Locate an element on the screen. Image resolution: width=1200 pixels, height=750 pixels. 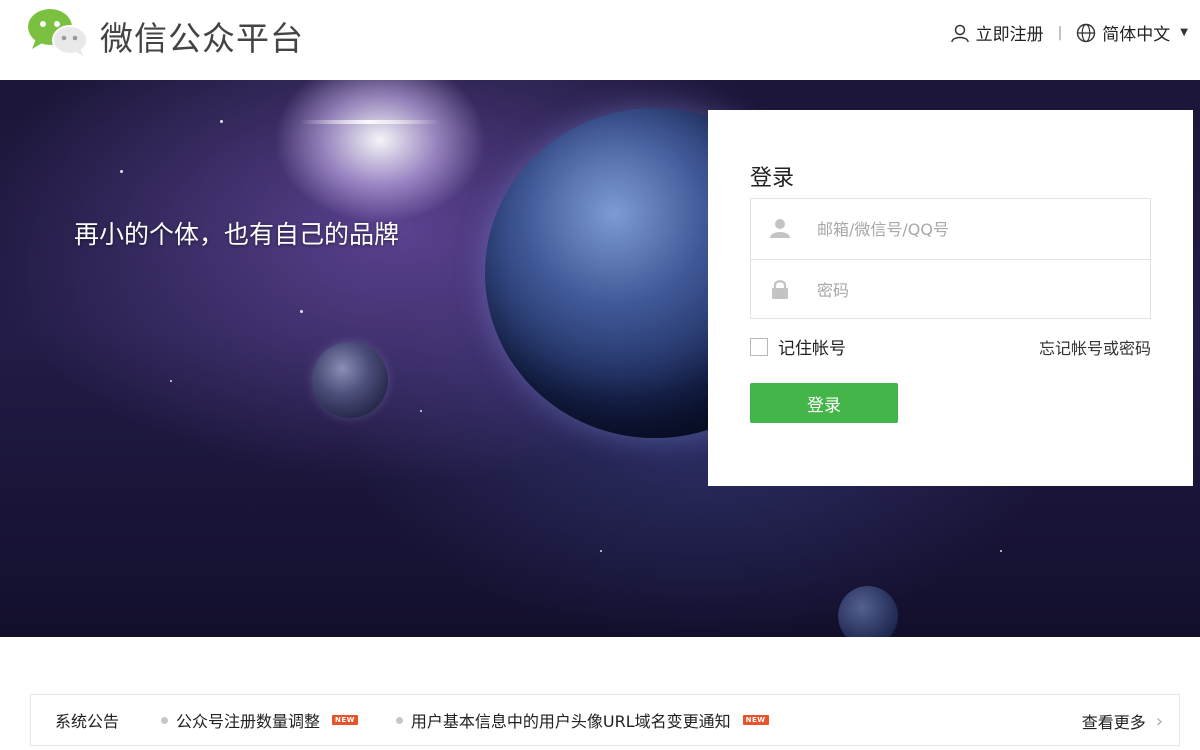
lock-icon is located at coordinates (780, 289).